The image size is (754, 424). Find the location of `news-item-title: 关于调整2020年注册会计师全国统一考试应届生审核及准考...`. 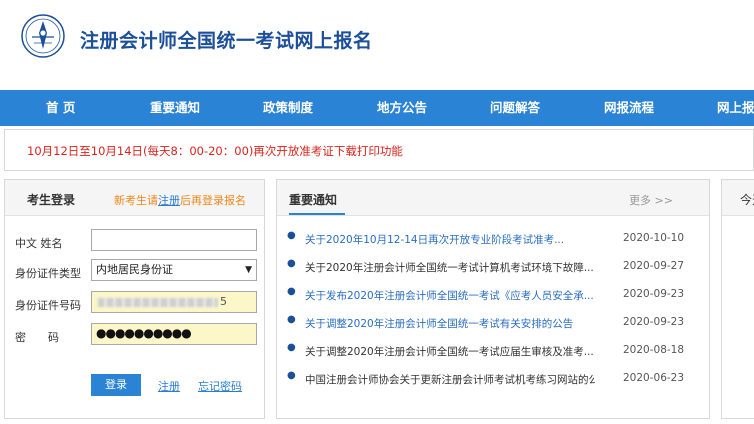

news-item-title: 关于调整2020年注册会计师全国统一考试应届生审核及准考... is located at coordinates (450, 351).